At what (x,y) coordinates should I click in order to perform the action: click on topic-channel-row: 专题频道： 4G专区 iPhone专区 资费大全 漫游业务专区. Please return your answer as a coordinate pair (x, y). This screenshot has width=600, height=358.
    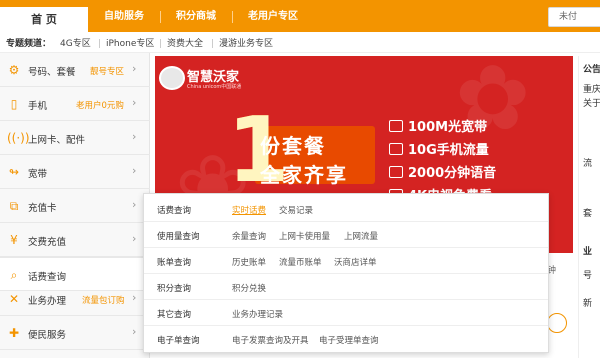
    Looking at the image, I should click on (300, 42).